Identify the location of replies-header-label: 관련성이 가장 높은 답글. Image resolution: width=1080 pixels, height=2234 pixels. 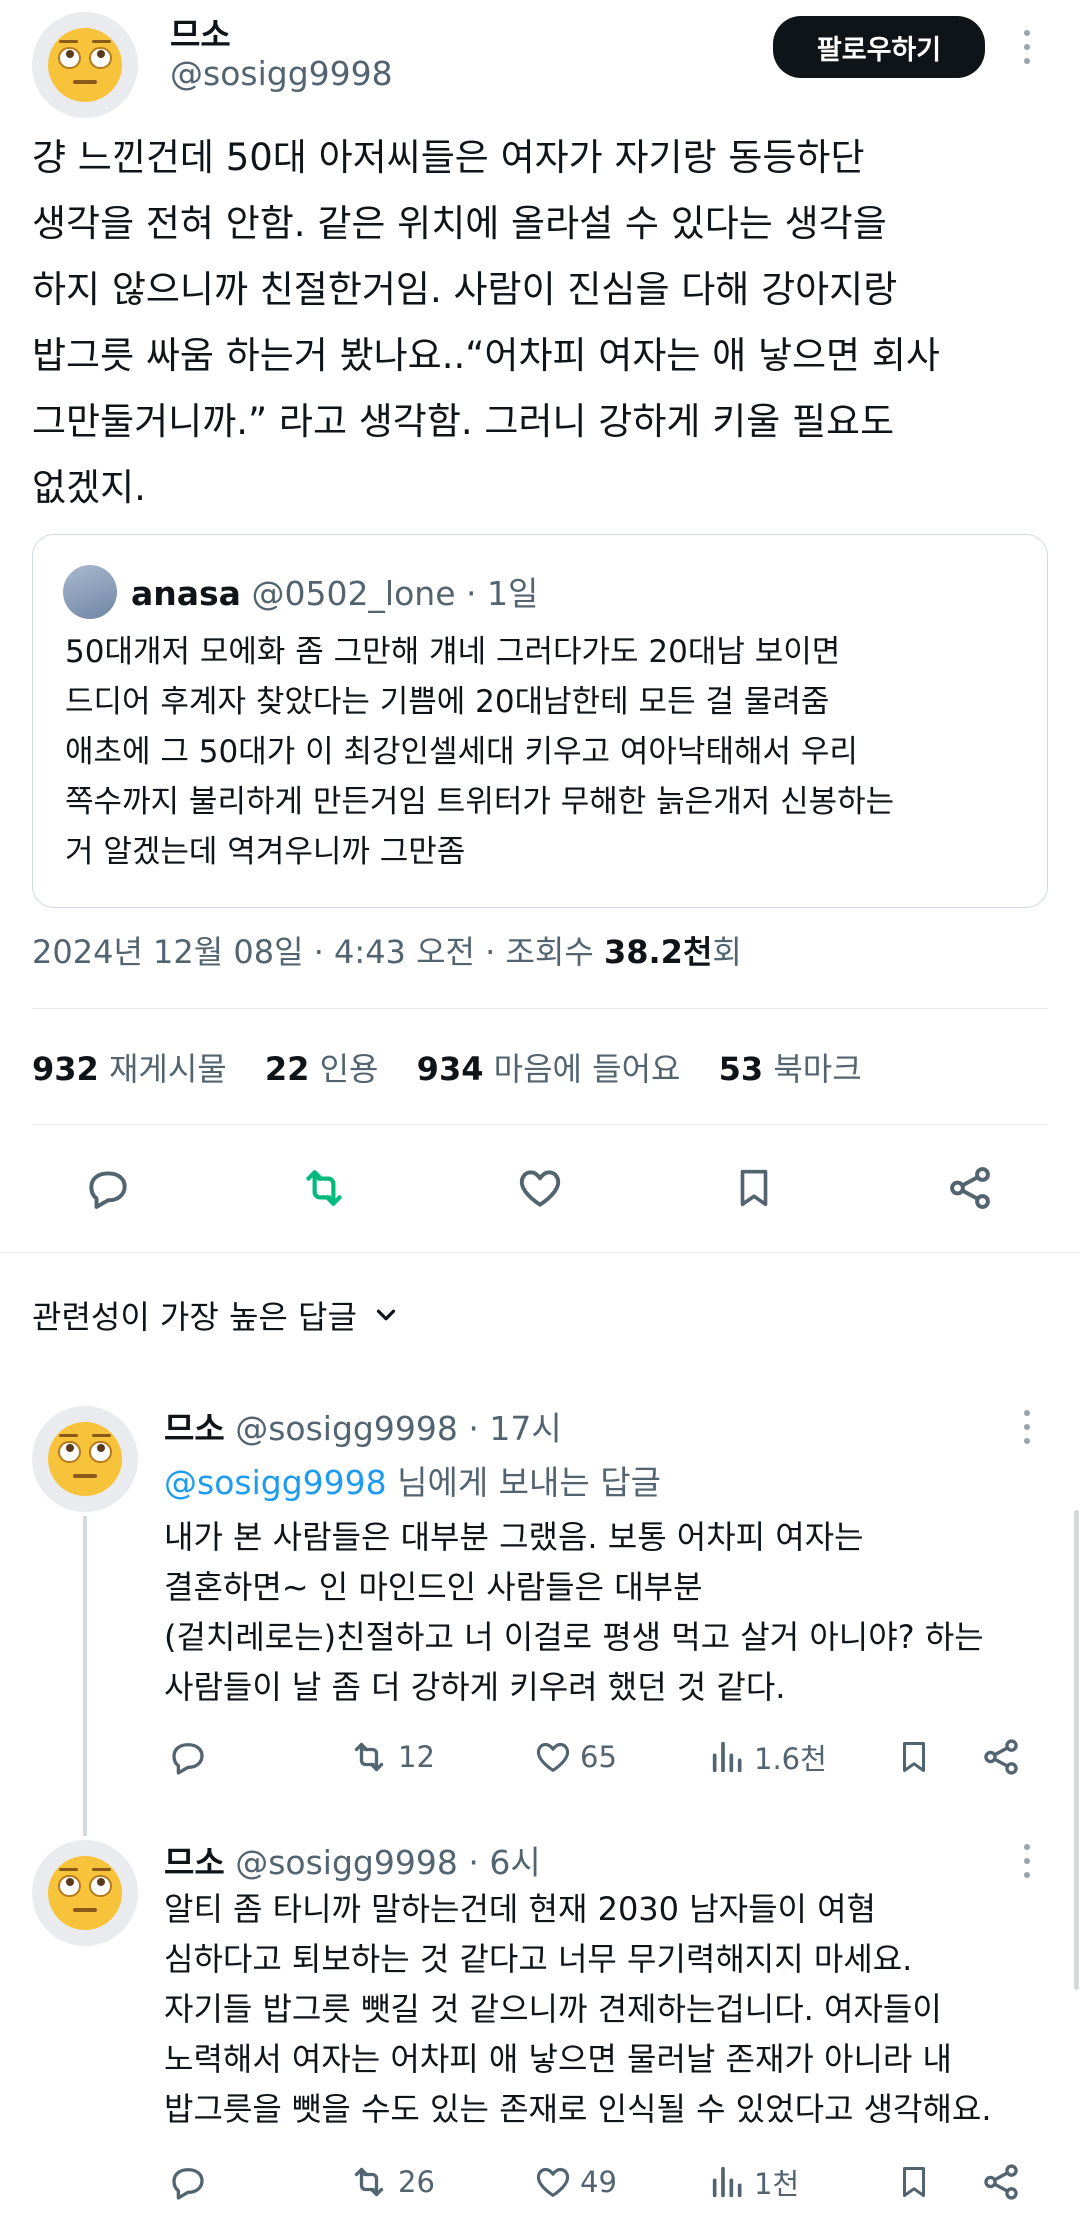
(194, 1317).